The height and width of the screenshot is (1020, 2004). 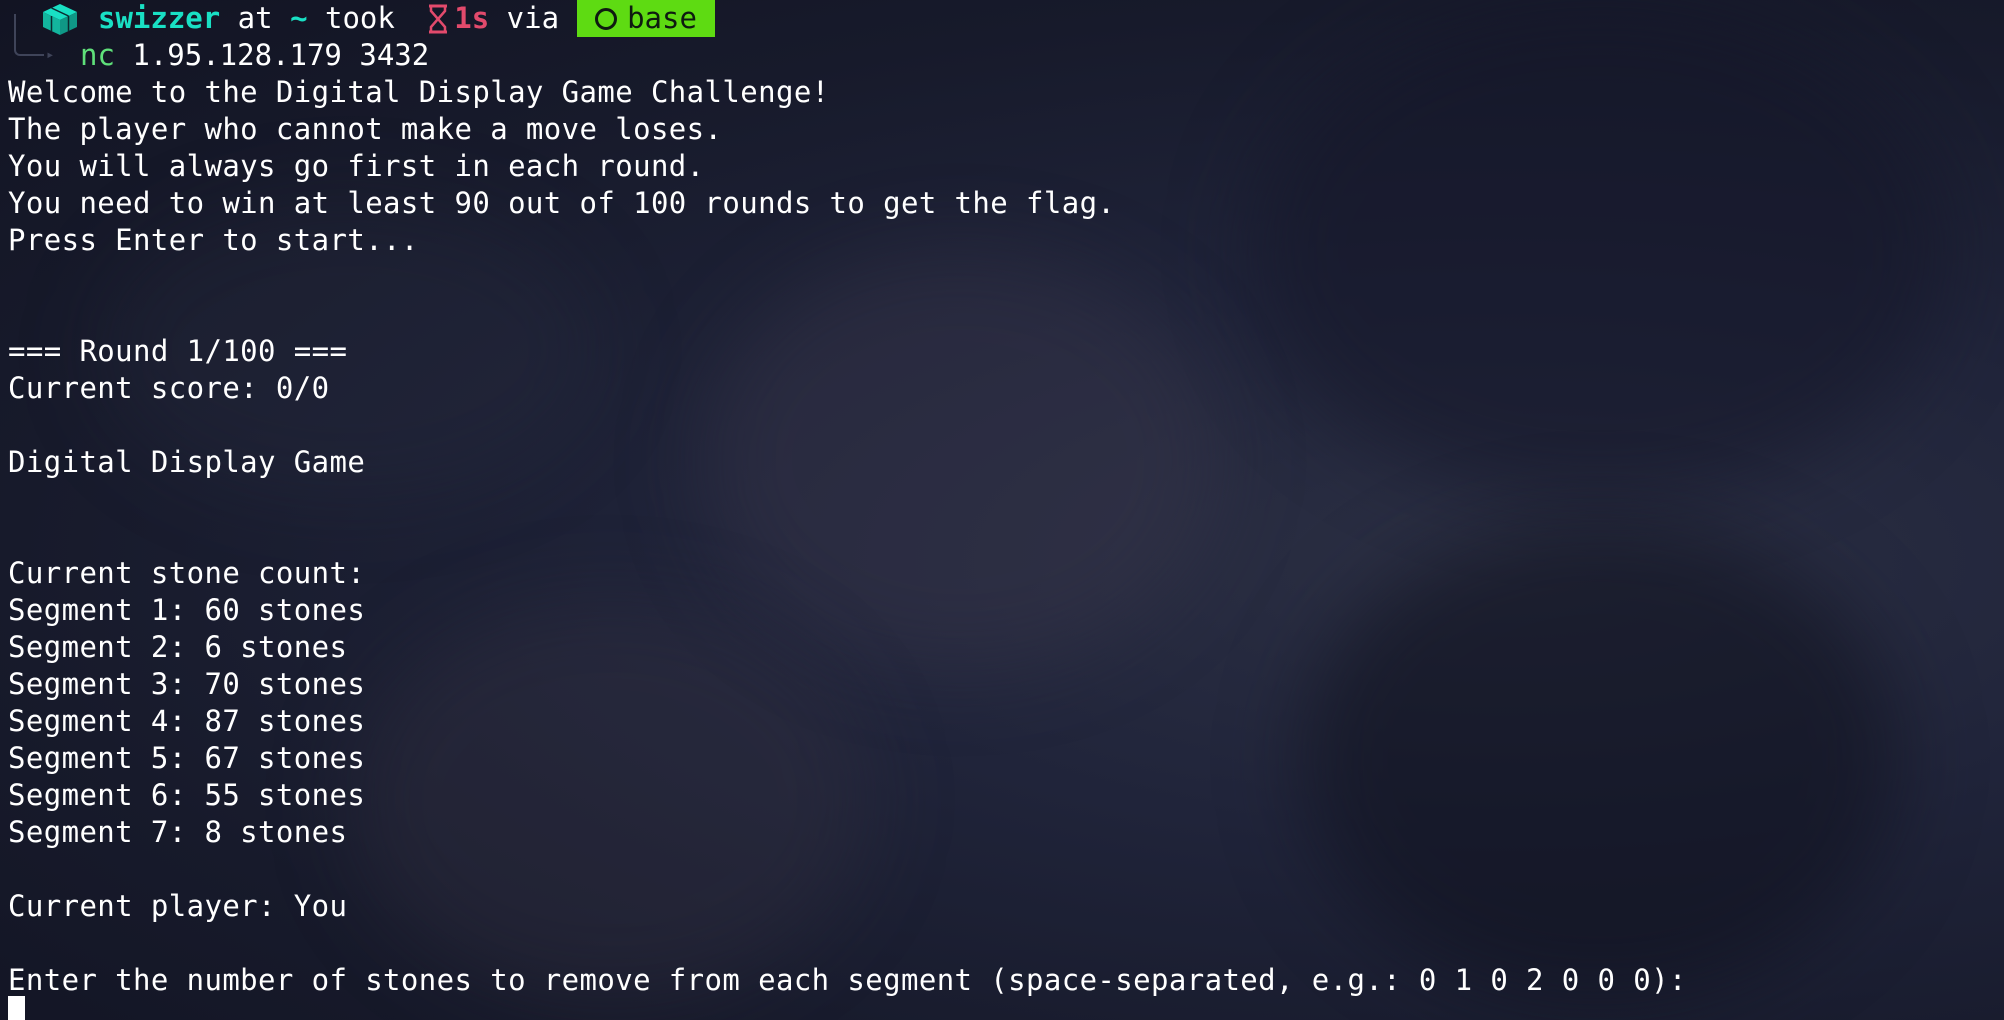 What do you see at coordinates (178, 647) in the screenshot?
I see `segment-line-2: Segment 2: 6 stones` at bounding box center [178, 647].